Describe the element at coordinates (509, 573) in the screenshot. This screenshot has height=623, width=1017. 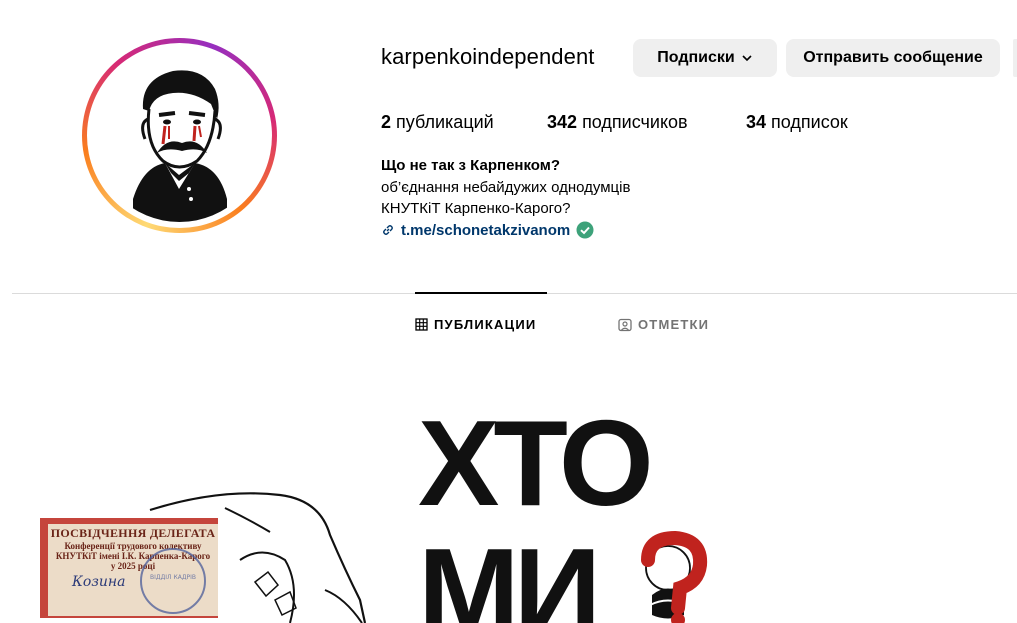
I see `post-headline-line2: МИ` at that location.